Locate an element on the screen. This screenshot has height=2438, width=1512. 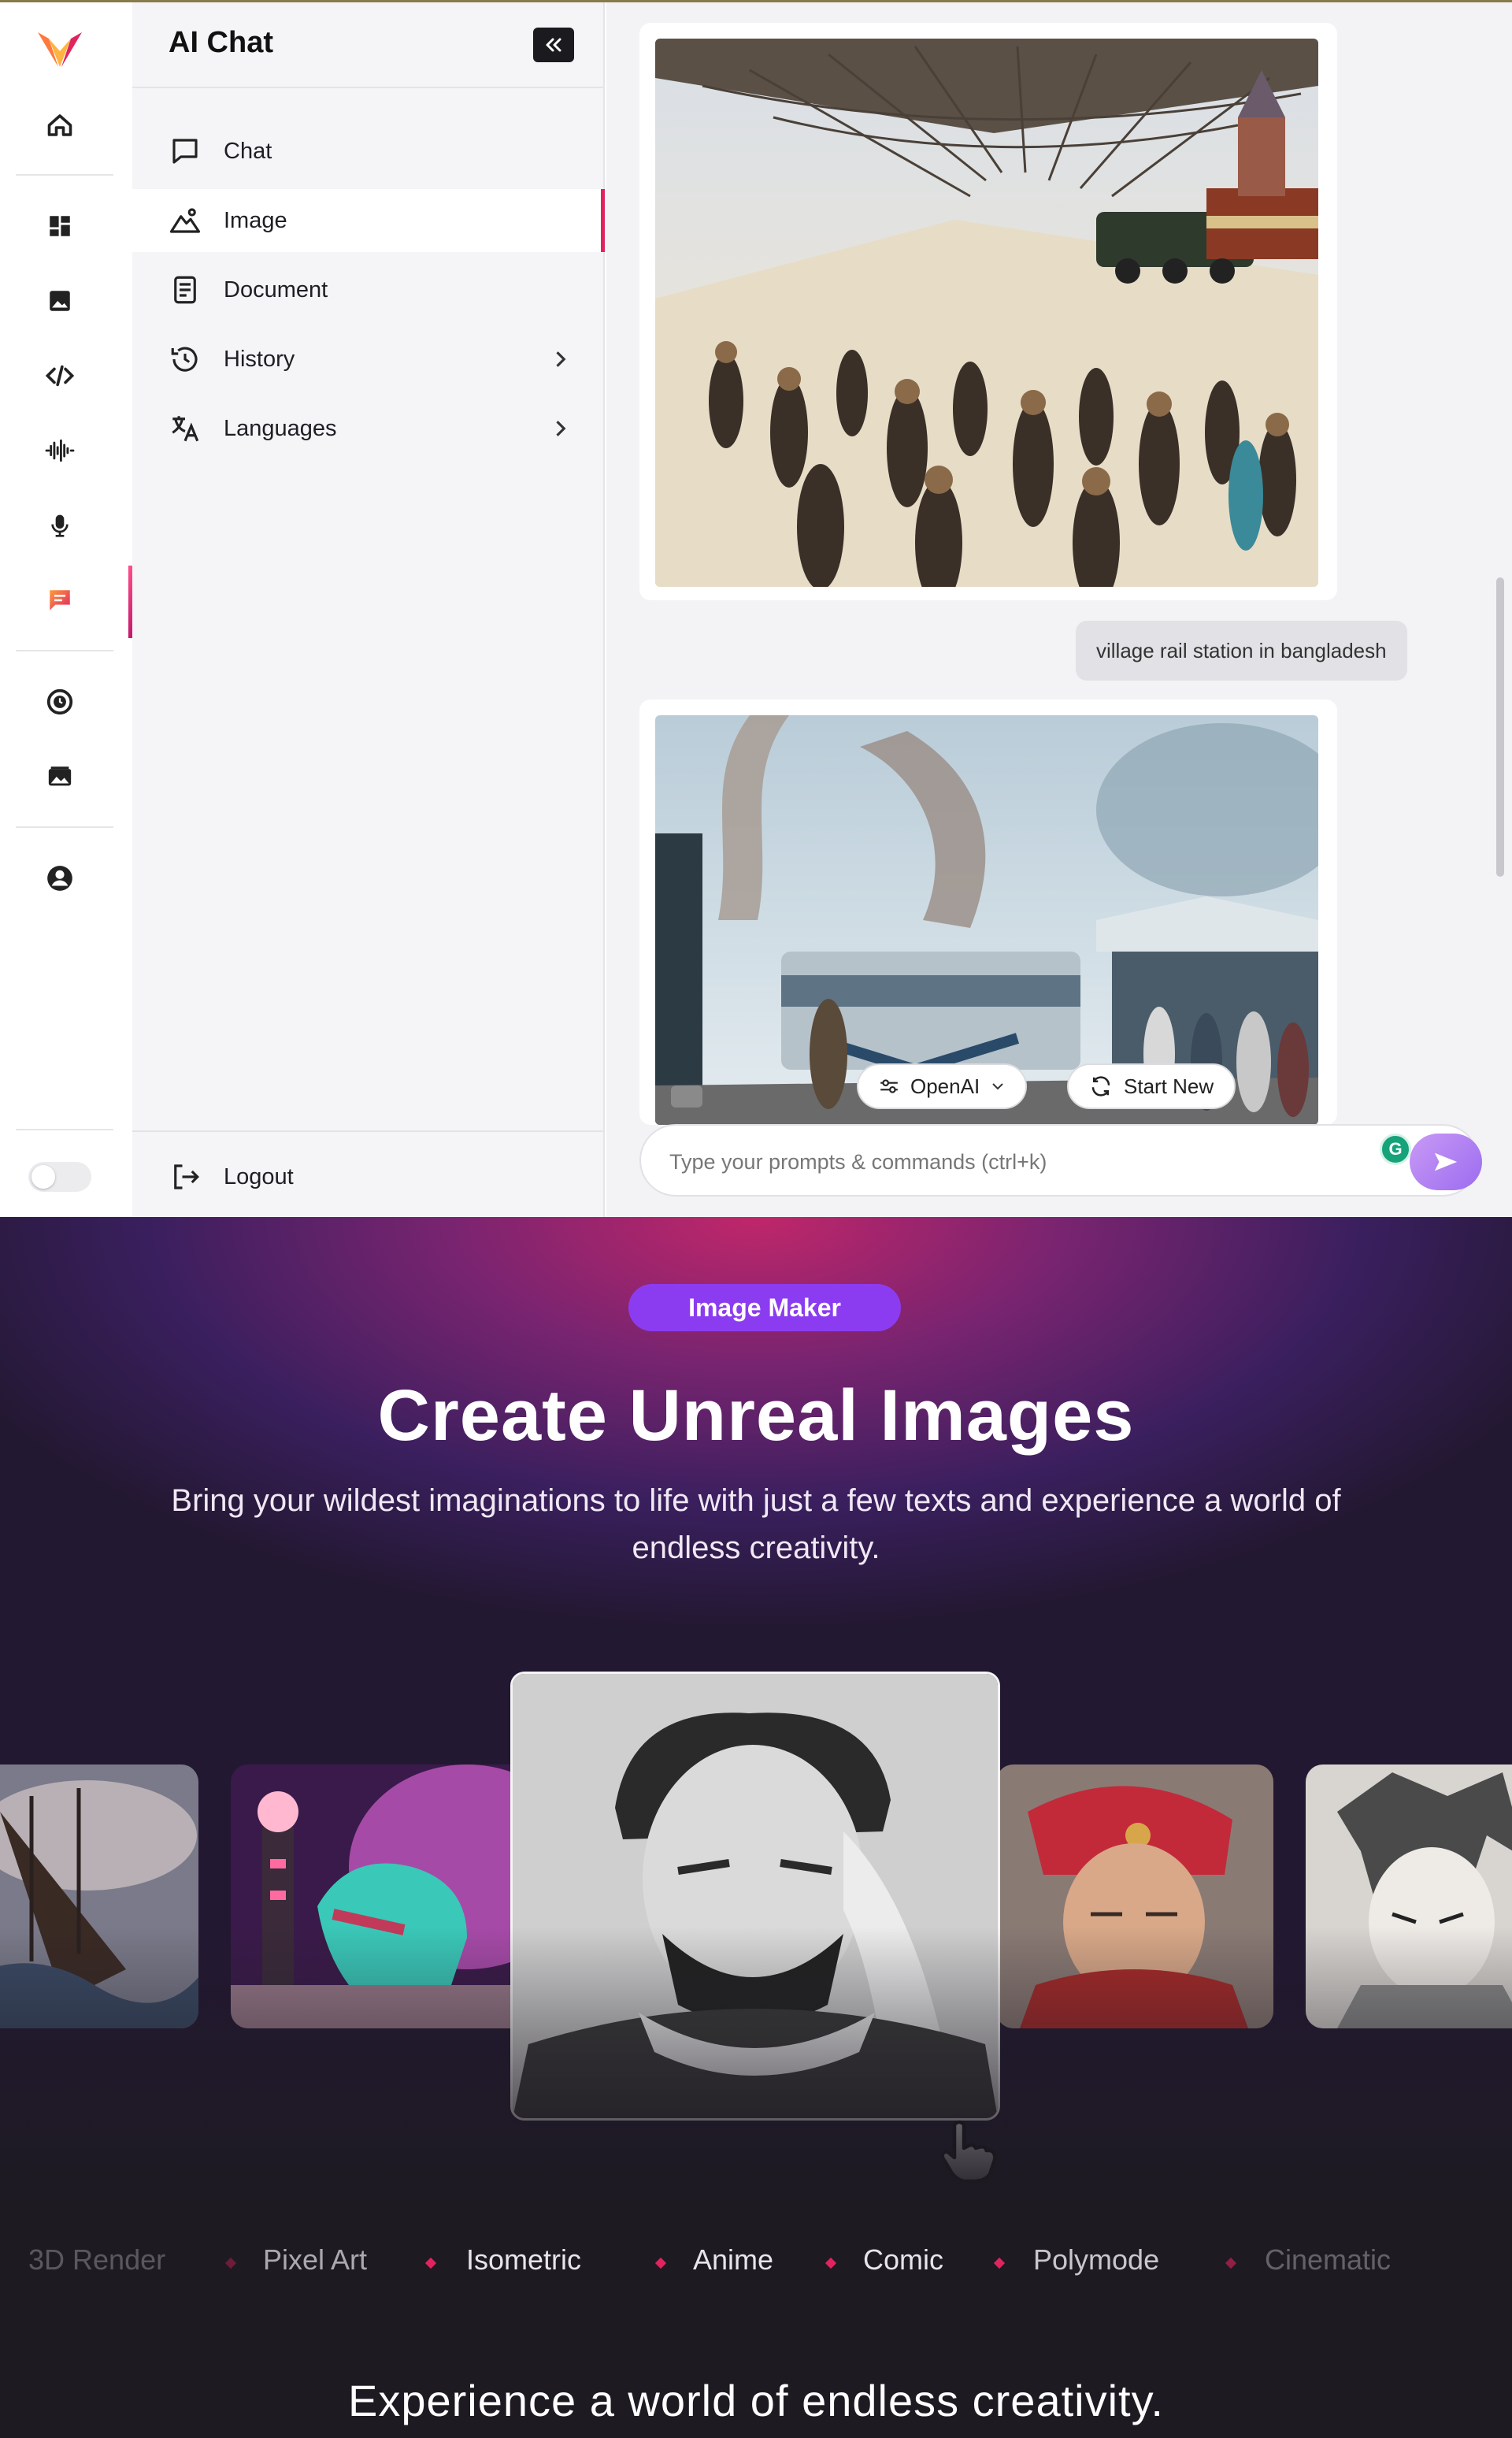
sidebar-item-image: Image is located at coordinates (368, 220).